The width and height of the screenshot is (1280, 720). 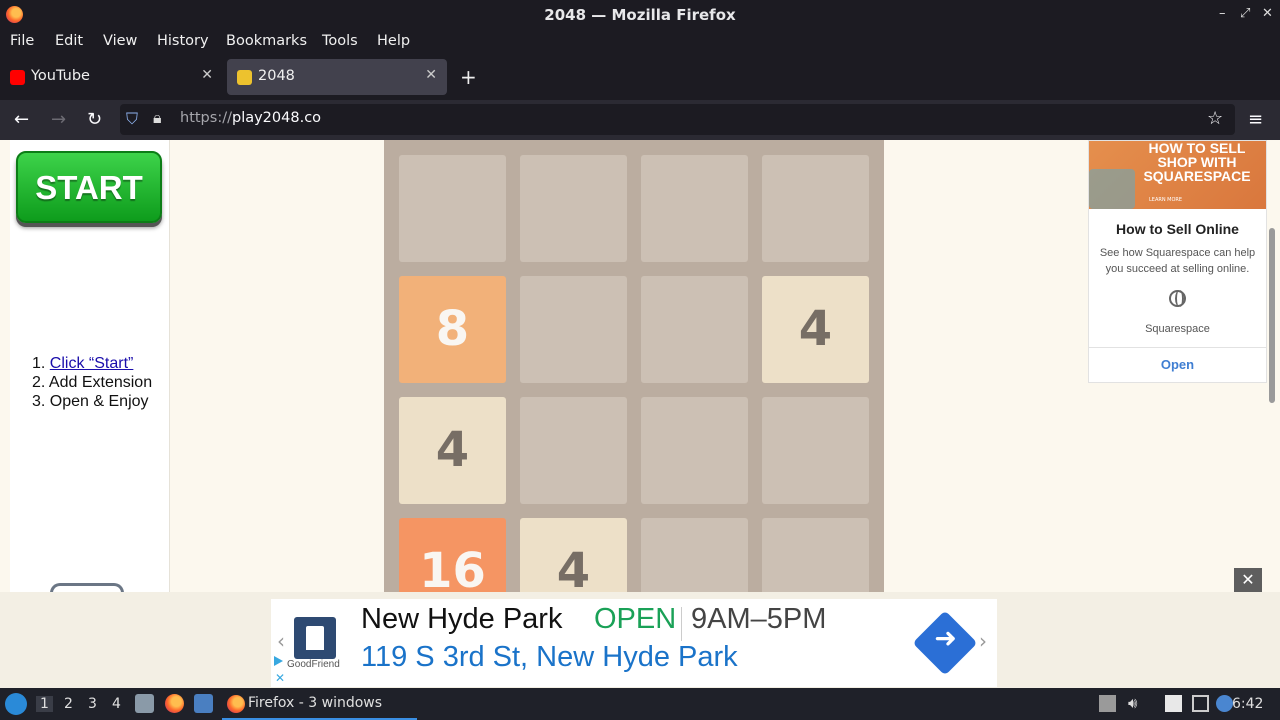 What do you see at coordinates (22, 41) in the screenshot?
I see `menu-file: File` at bounding box center [22, 41].